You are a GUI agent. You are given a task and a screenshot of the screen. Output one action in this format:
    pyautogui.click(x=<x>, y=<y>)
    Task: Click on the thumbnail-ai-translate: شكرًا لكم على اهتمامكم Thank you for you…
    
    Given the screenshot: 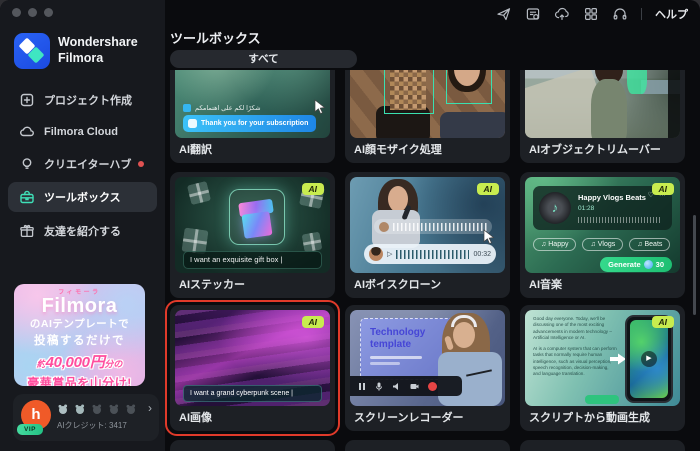 What is the action you would take?
    pyautogui.click(x=252, y=104)
    